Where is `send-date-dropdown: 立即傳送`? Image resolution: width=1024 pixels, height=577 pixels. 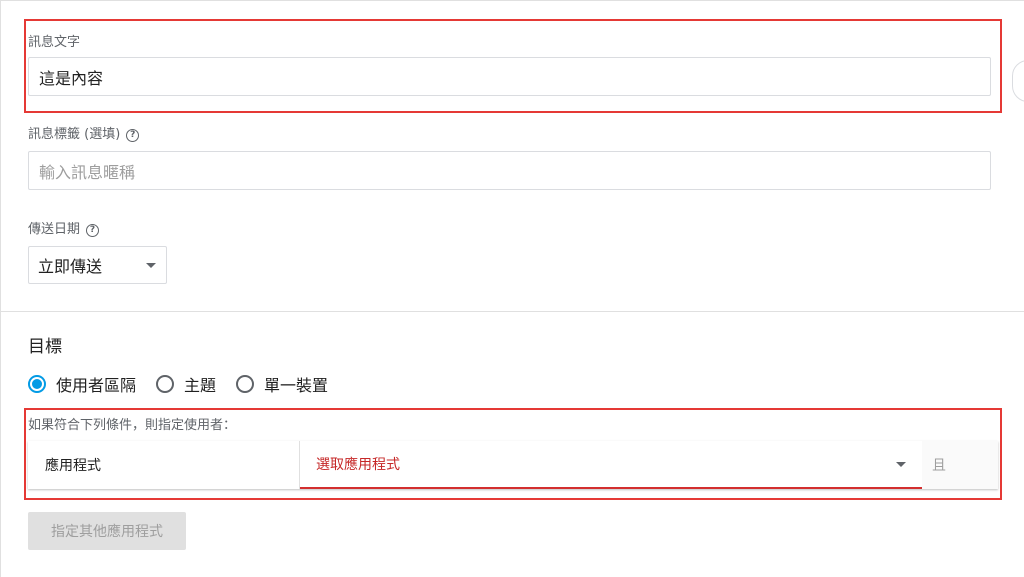 send-date-dropdown: 立即傳送 is located at coordinates (97, 265).